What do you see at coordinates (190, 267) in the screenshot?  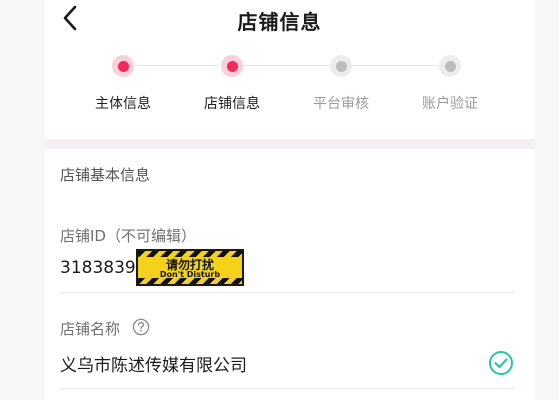 I see `do-not-disturb-sticker: 请勿打扰 Don't Disturb` at bounding box center [190, 267].